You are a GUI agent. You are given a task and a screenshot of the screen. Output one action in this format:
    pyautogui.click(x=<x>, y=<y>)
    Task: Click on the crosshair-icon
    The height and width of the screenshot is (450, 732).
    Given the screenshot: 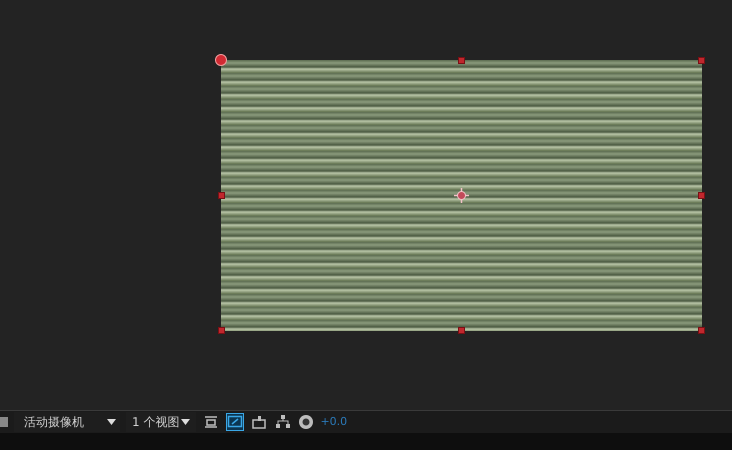 What is the action you would take?
    pyautogui.click(x=461, y=195)
    